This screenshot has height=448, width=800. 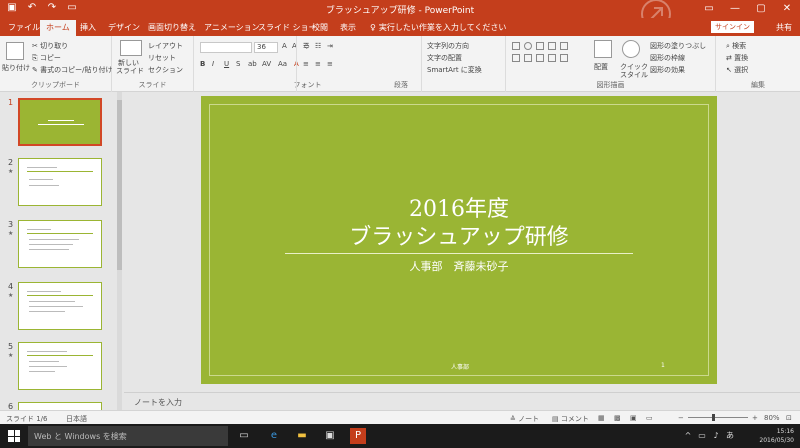 What do you see at coordinates (730, 436) in the screenshot?
I see `ime-icon: あ` at bounding box center [730, 436].